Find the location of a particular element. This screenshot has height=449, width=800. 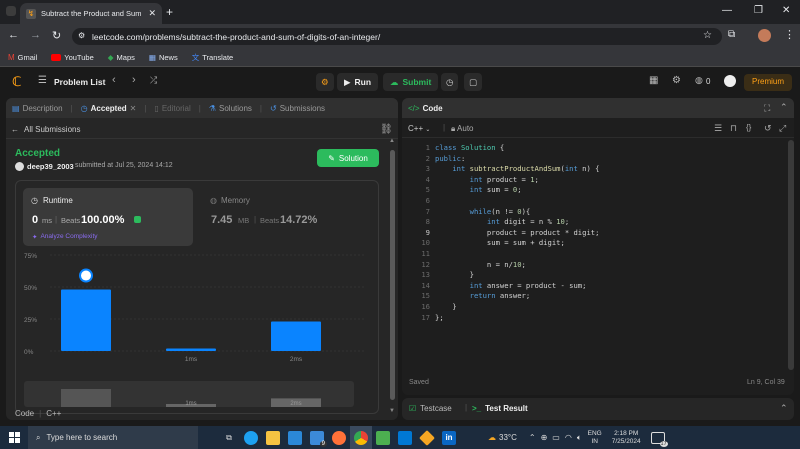

linkedin-icon: in is located at coordinates (449, 437).